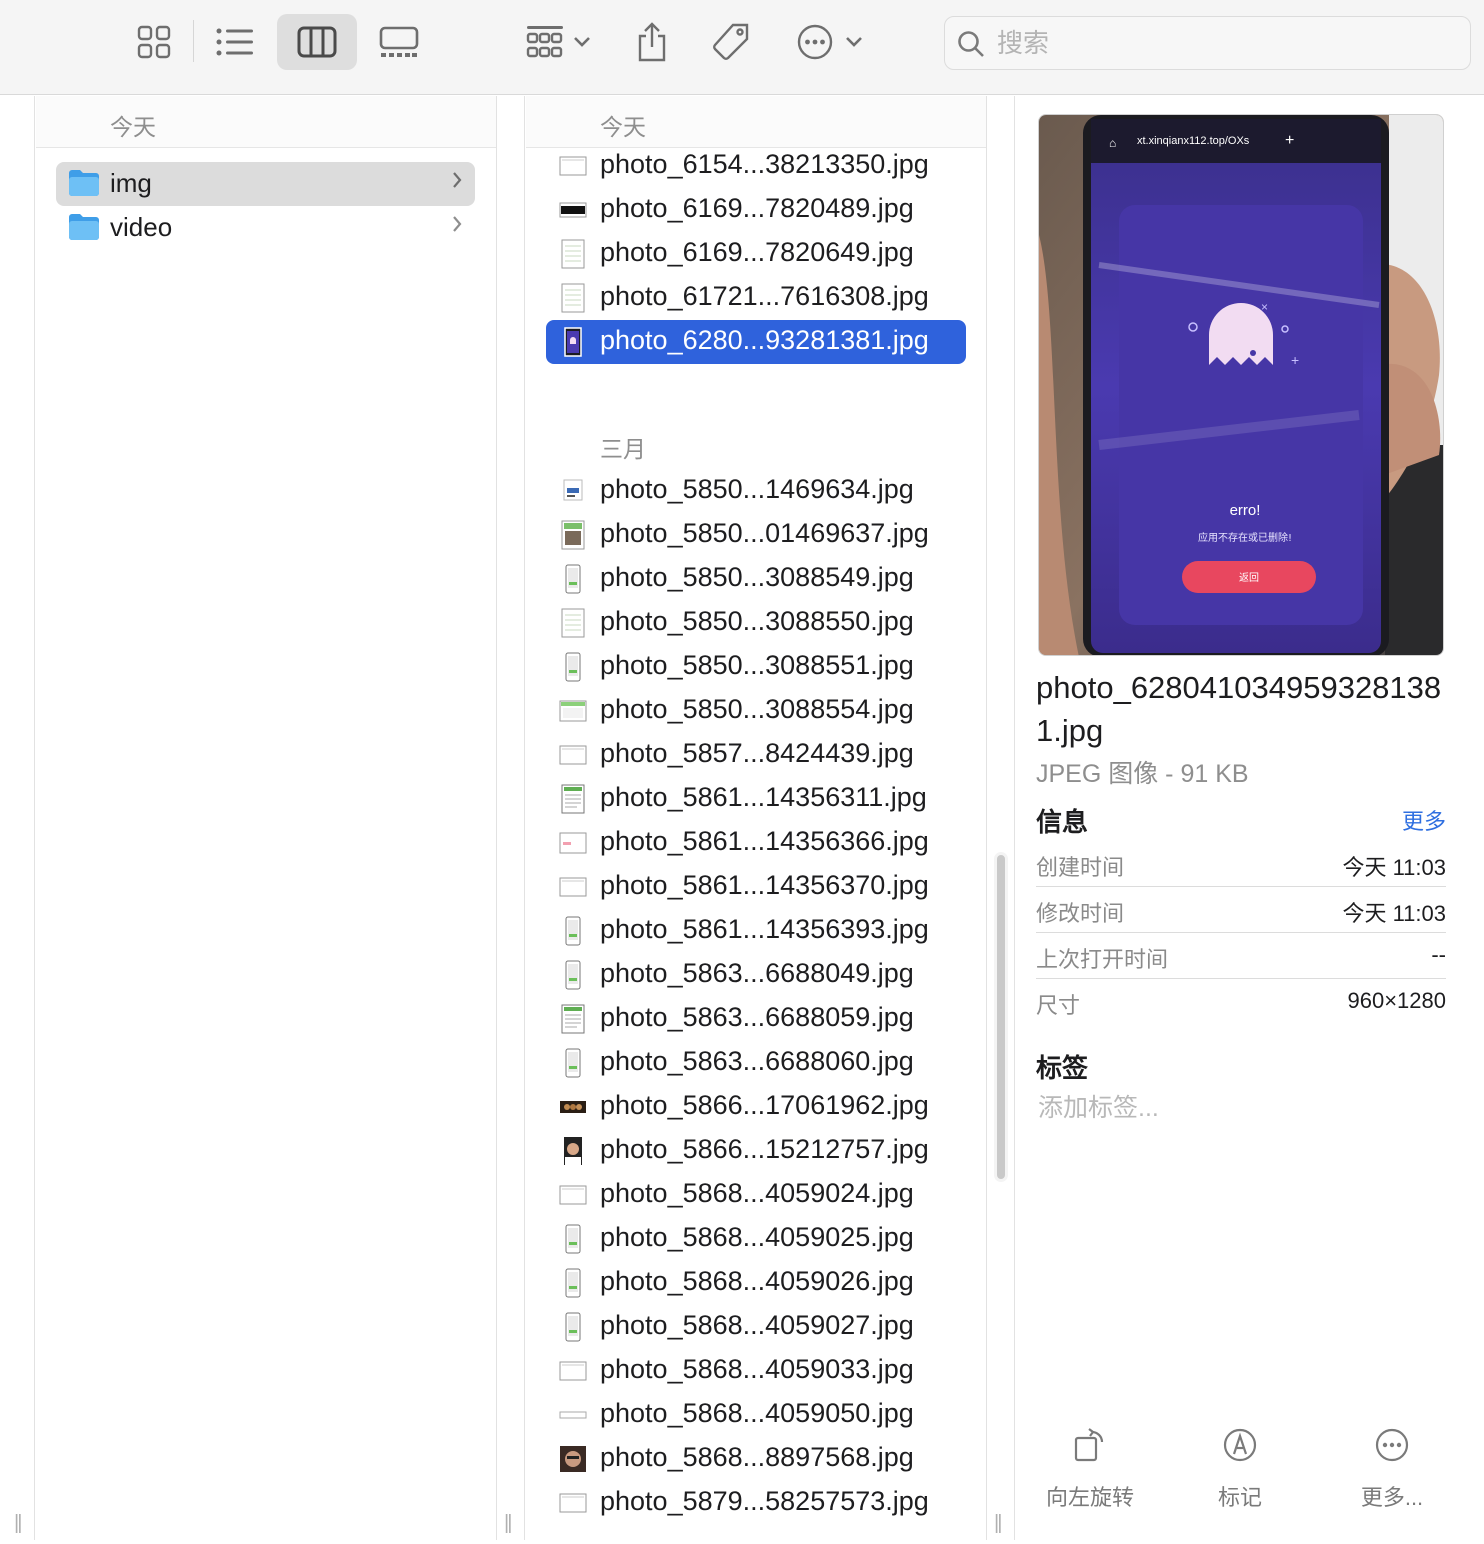  I want to click on file-item: photo_6154...38213350.jpg, so click(756, 166).